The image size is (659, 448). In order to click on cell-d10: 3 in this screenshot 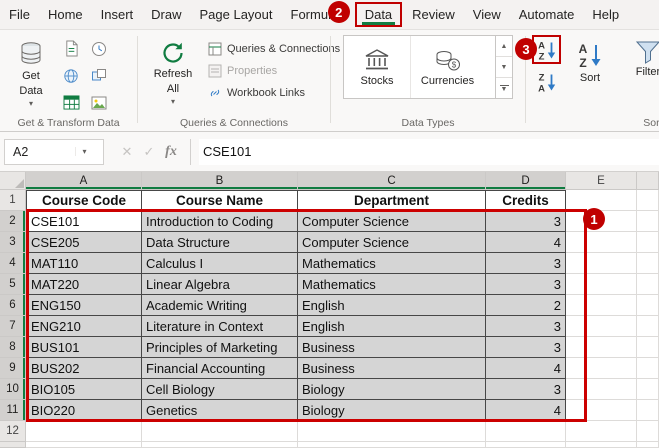, I will do `click(526, 389)`.